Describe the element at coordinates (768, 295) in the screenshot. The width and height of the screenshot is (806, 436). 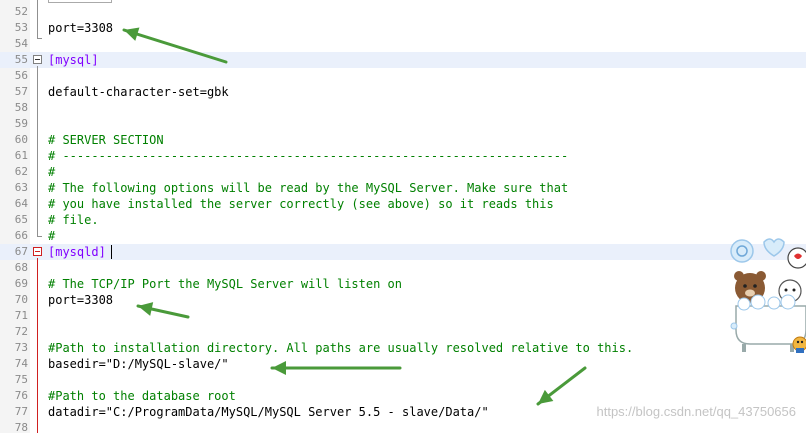
I see `bear-bath-sticker-icon` at that location.